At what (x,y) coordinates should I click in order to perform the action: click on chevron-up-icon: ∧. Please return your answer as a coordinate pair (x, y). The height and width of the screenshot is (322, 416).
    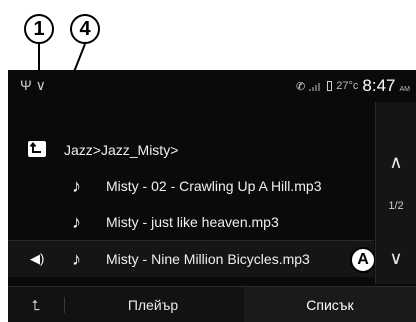
    Looking at the image, I should click on (396, 161).